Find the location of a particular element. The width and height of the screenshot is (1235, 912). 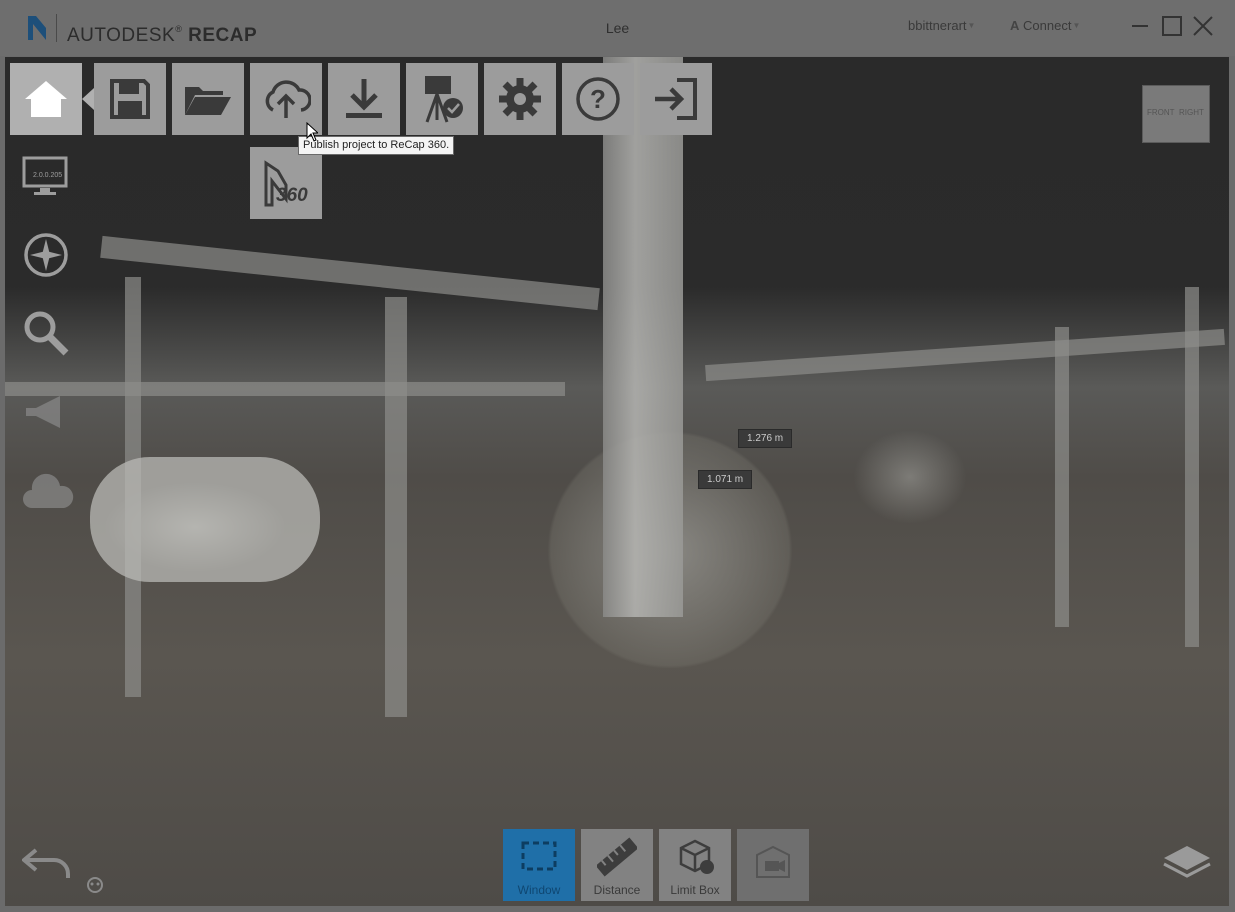

window-select-icon is located at coordinates (539, 856).